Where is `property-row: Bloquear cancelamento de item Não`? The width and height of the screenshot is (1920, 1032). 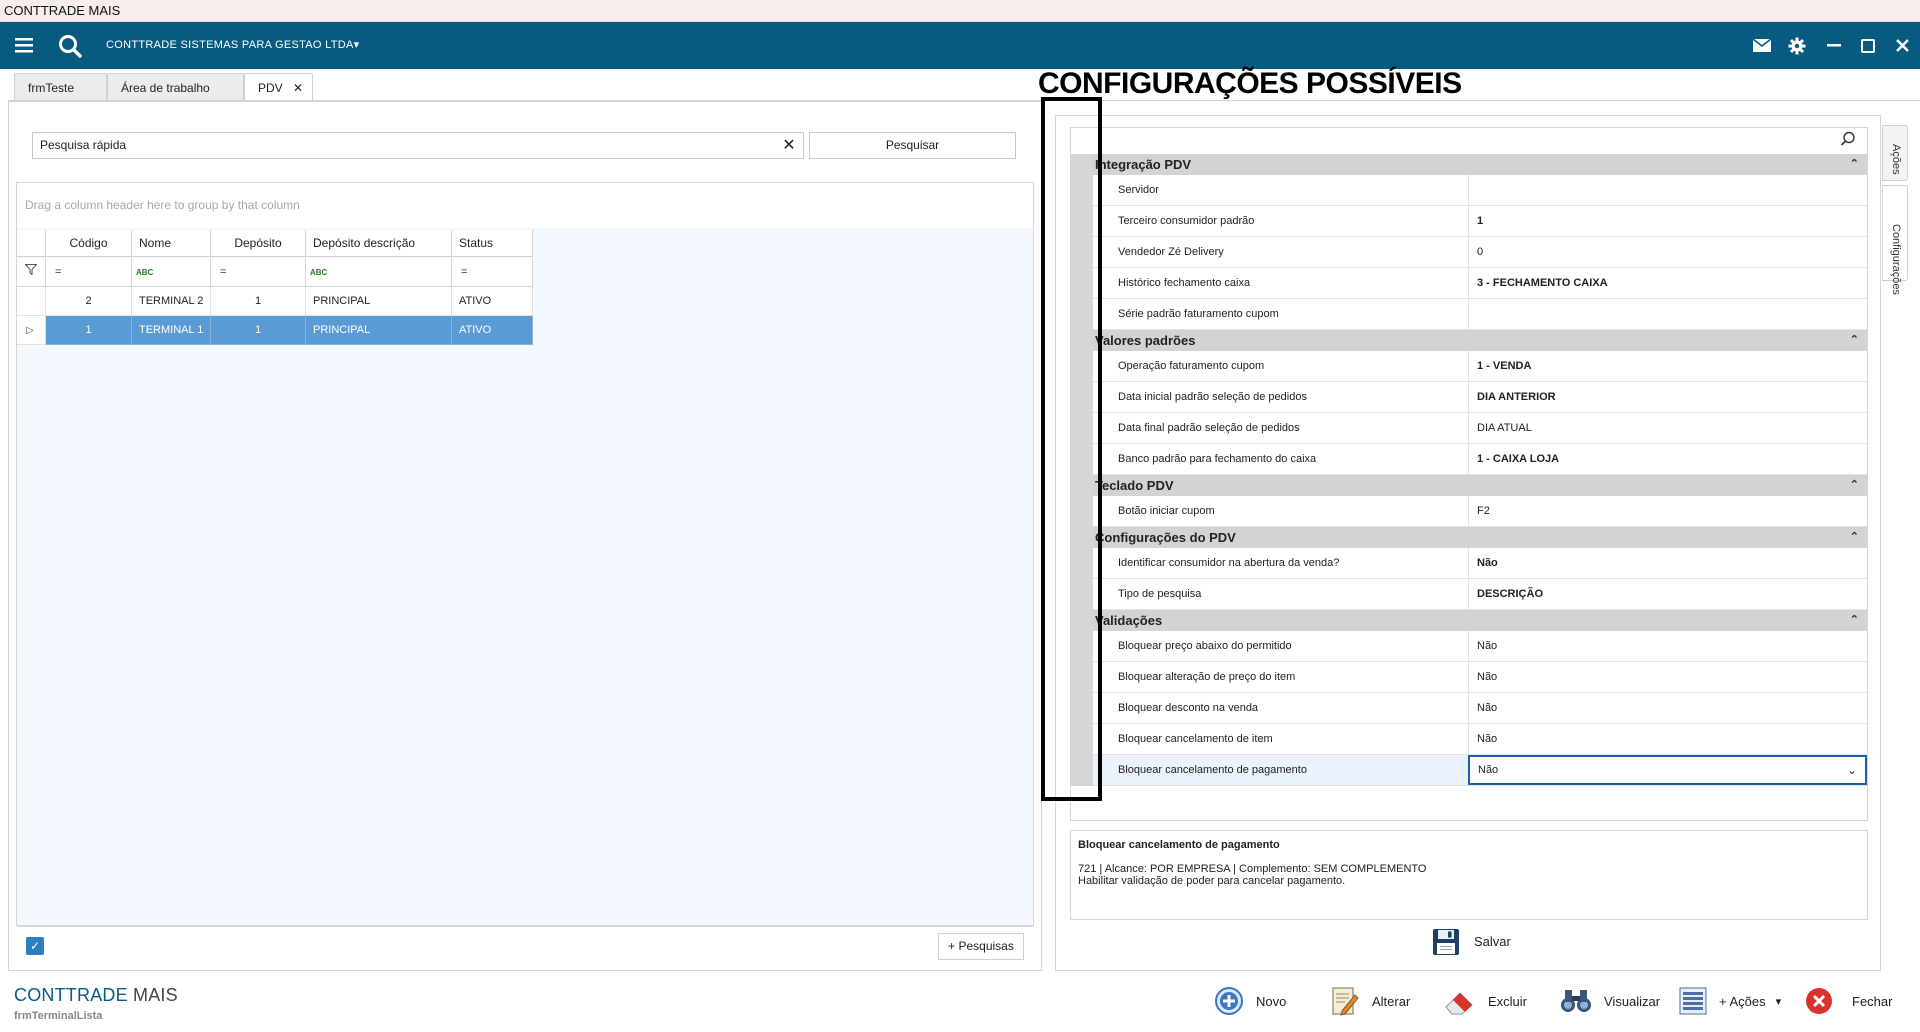
property-row: Bloquear cancelamento de item Não is located at coordinates (1480, 739).